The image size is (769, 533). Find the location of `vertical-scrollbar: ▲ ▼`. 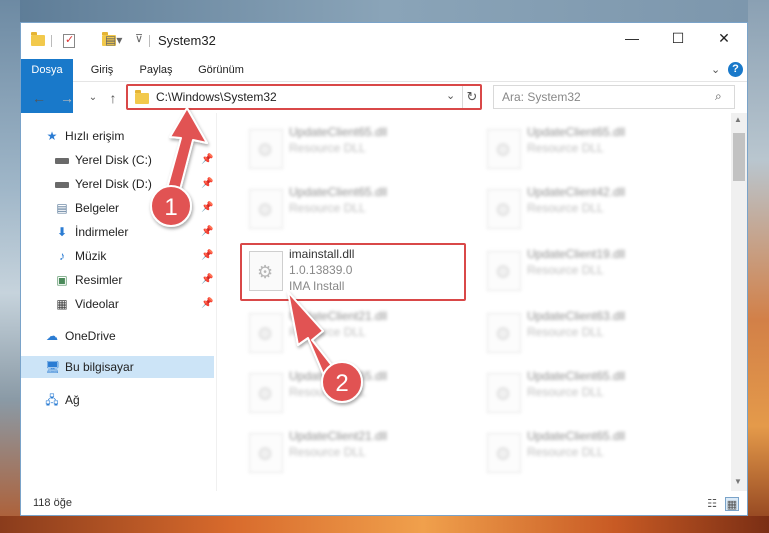

vertical-scrollbar: ▲ ▼ is located at coordinates (739, 302).